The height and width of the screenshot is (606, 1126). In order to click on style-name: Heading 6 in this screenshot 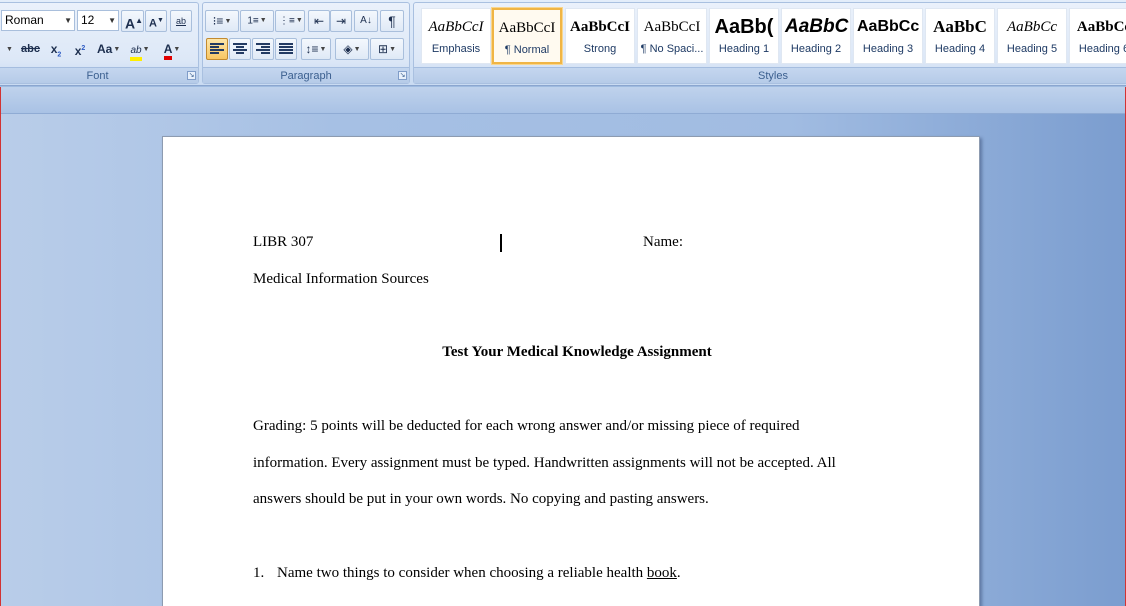, I will do `click(1102, 49)`.